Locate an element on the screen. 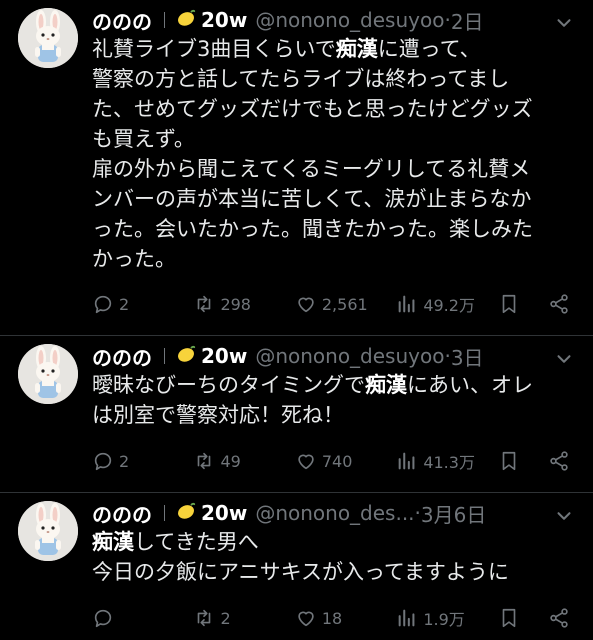 This screenshot has height=640, width=593. view-count: 1.9万 is located at coordinates (444, 619).